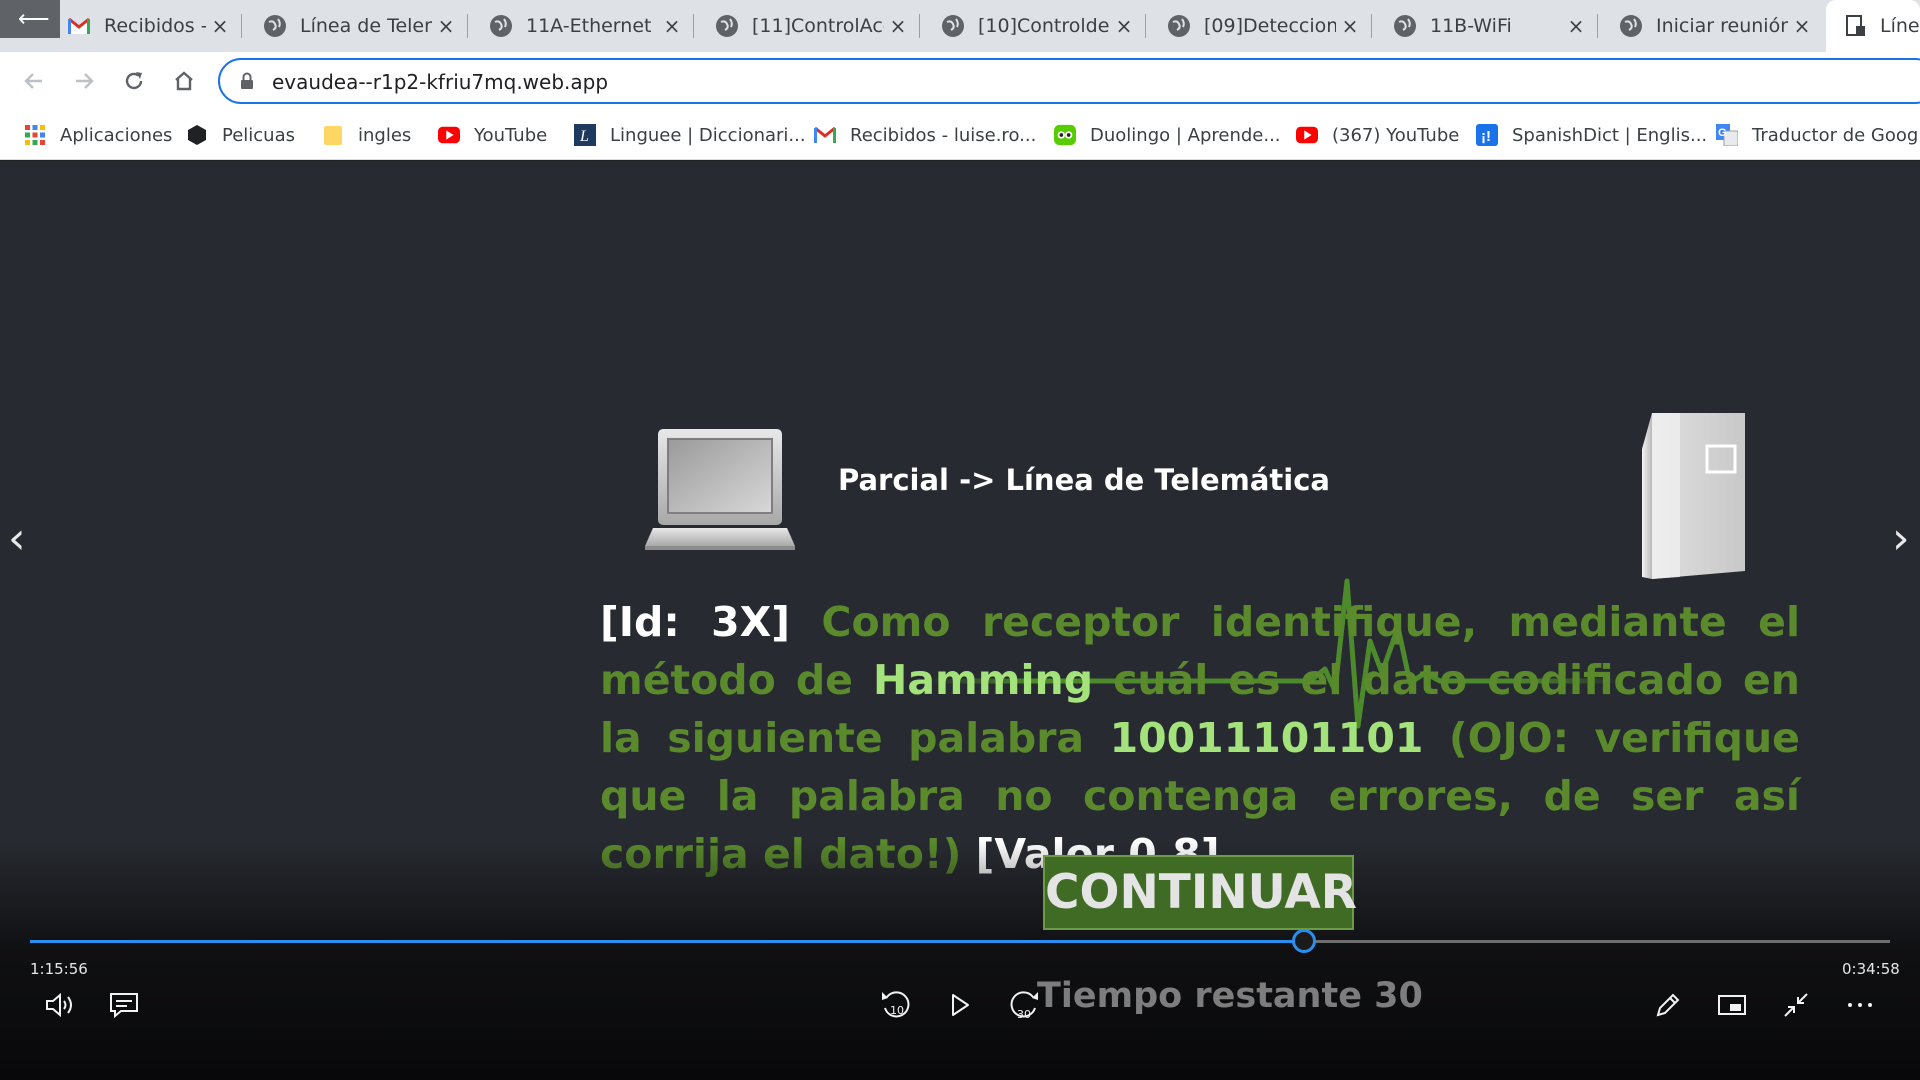  I want to click on rewind-icon: 10, so click(896, 1004).